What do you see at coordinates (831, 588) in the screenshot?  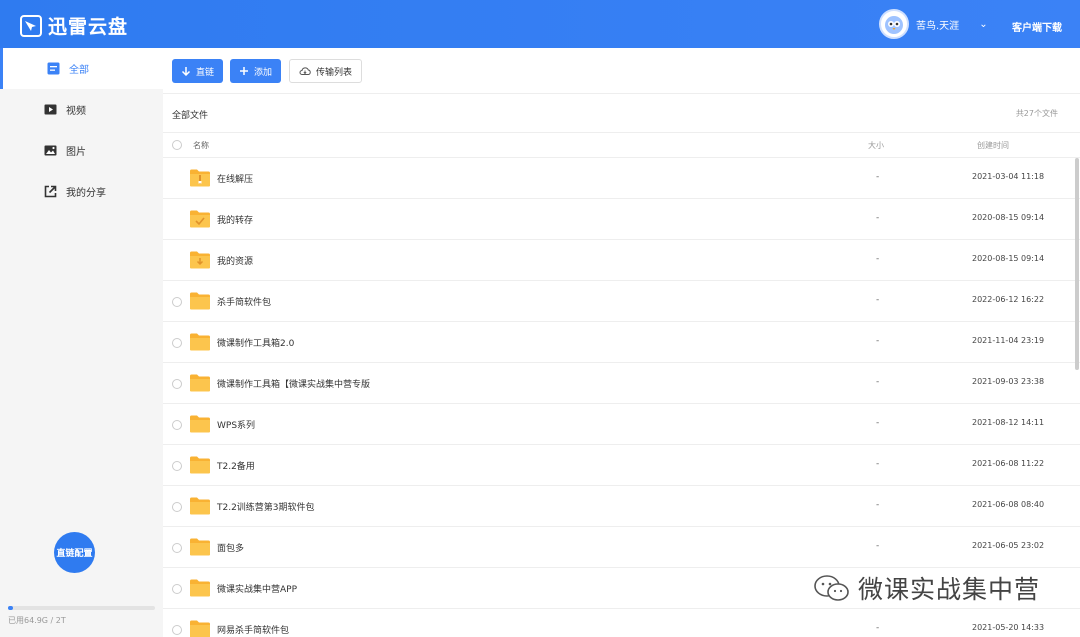 I see `wechat-icon` at bounding box center [831, 588].